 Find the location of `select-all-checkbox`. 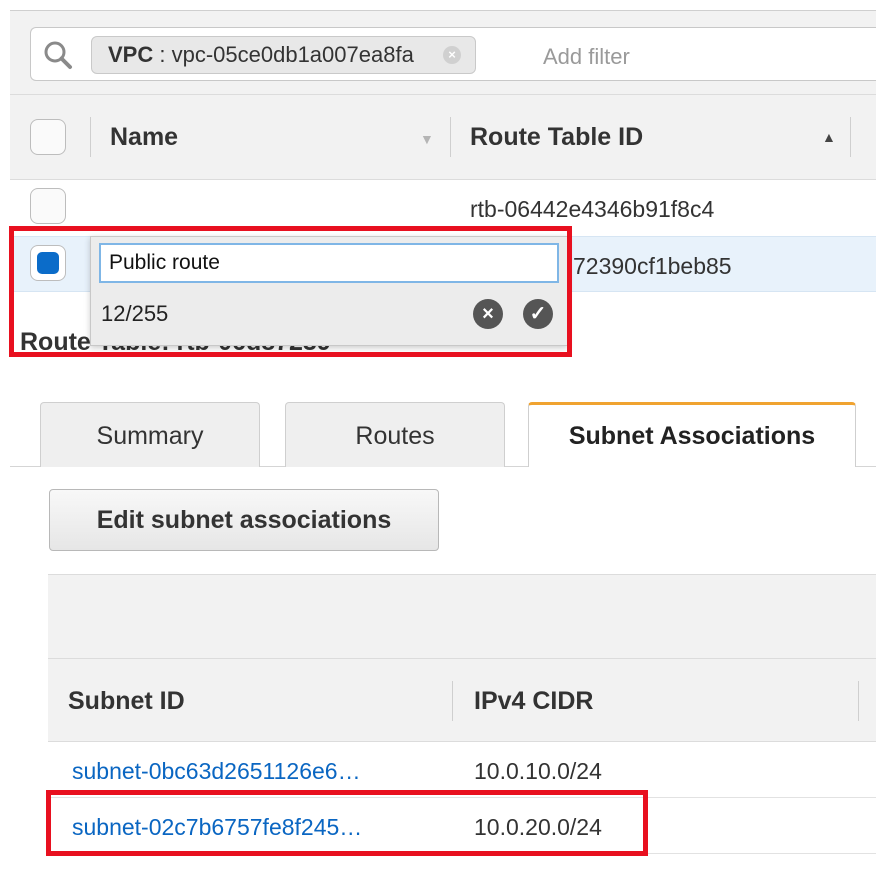

select-all-checkbox is located at coordinates (48, 137).